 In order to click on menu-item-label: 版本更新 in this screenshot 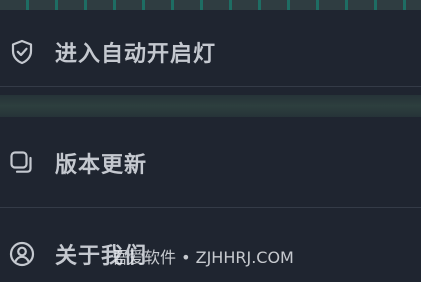, I will do `click(101, 165)`.